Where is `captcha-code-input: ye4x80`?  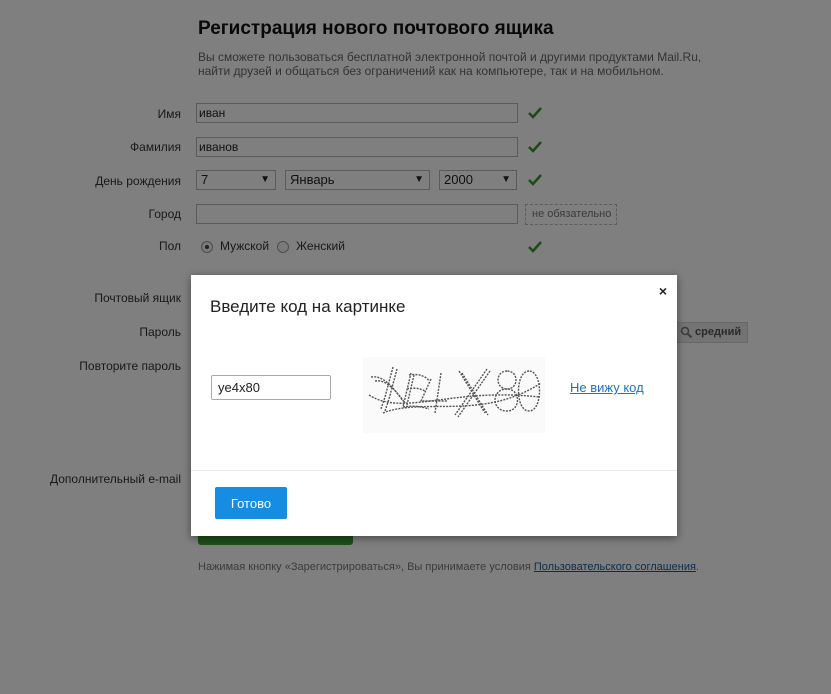
captcha-code-input: ye4x80 is located at coordinates (271, 387).